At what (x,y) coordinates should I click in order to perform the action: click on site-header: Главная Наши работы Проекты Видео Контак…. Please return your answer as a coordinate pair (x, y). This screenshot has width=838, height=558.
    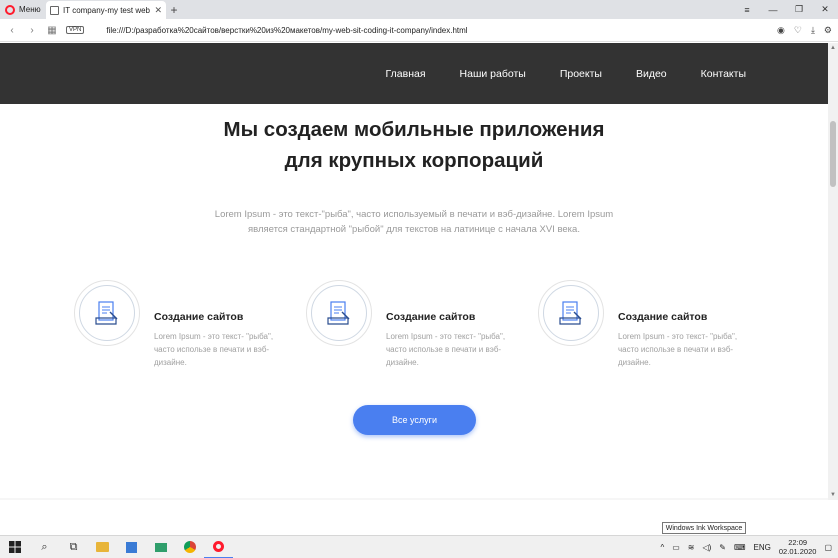
    Looking at the image, I should click on (414, 73).